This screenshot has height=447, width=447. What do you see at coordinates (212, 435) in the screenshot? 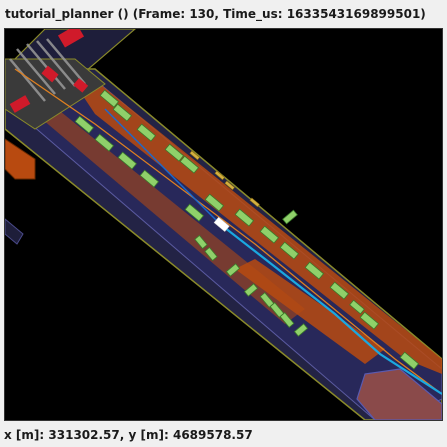
I see `y-coordinate-value: 4689578.57` at bounding box center [212, 435].